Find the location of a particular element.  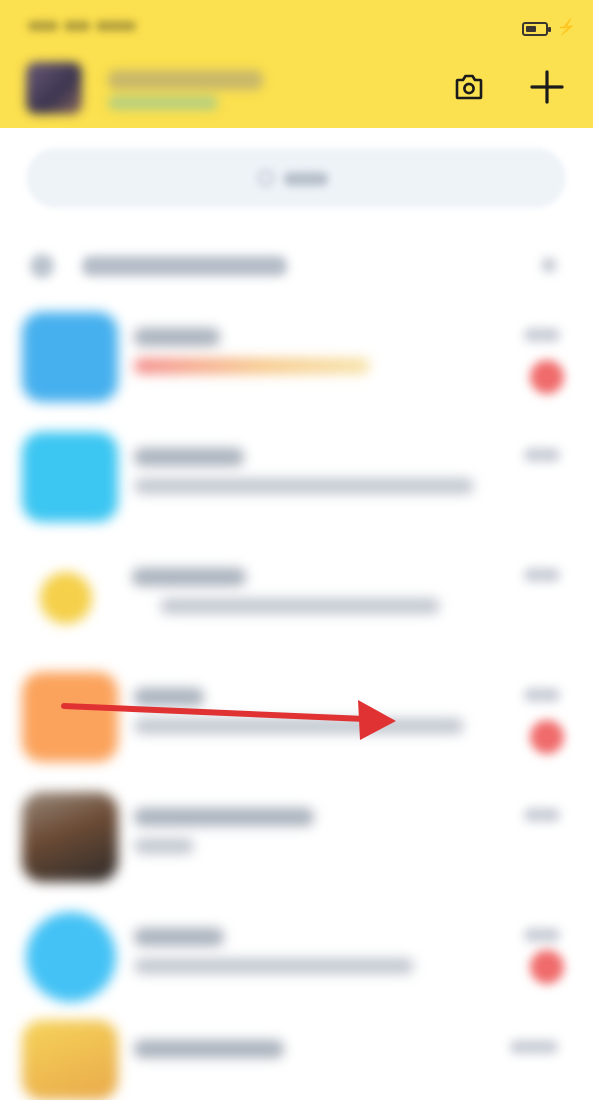

device-section-header is located at coordinates (300, 266).